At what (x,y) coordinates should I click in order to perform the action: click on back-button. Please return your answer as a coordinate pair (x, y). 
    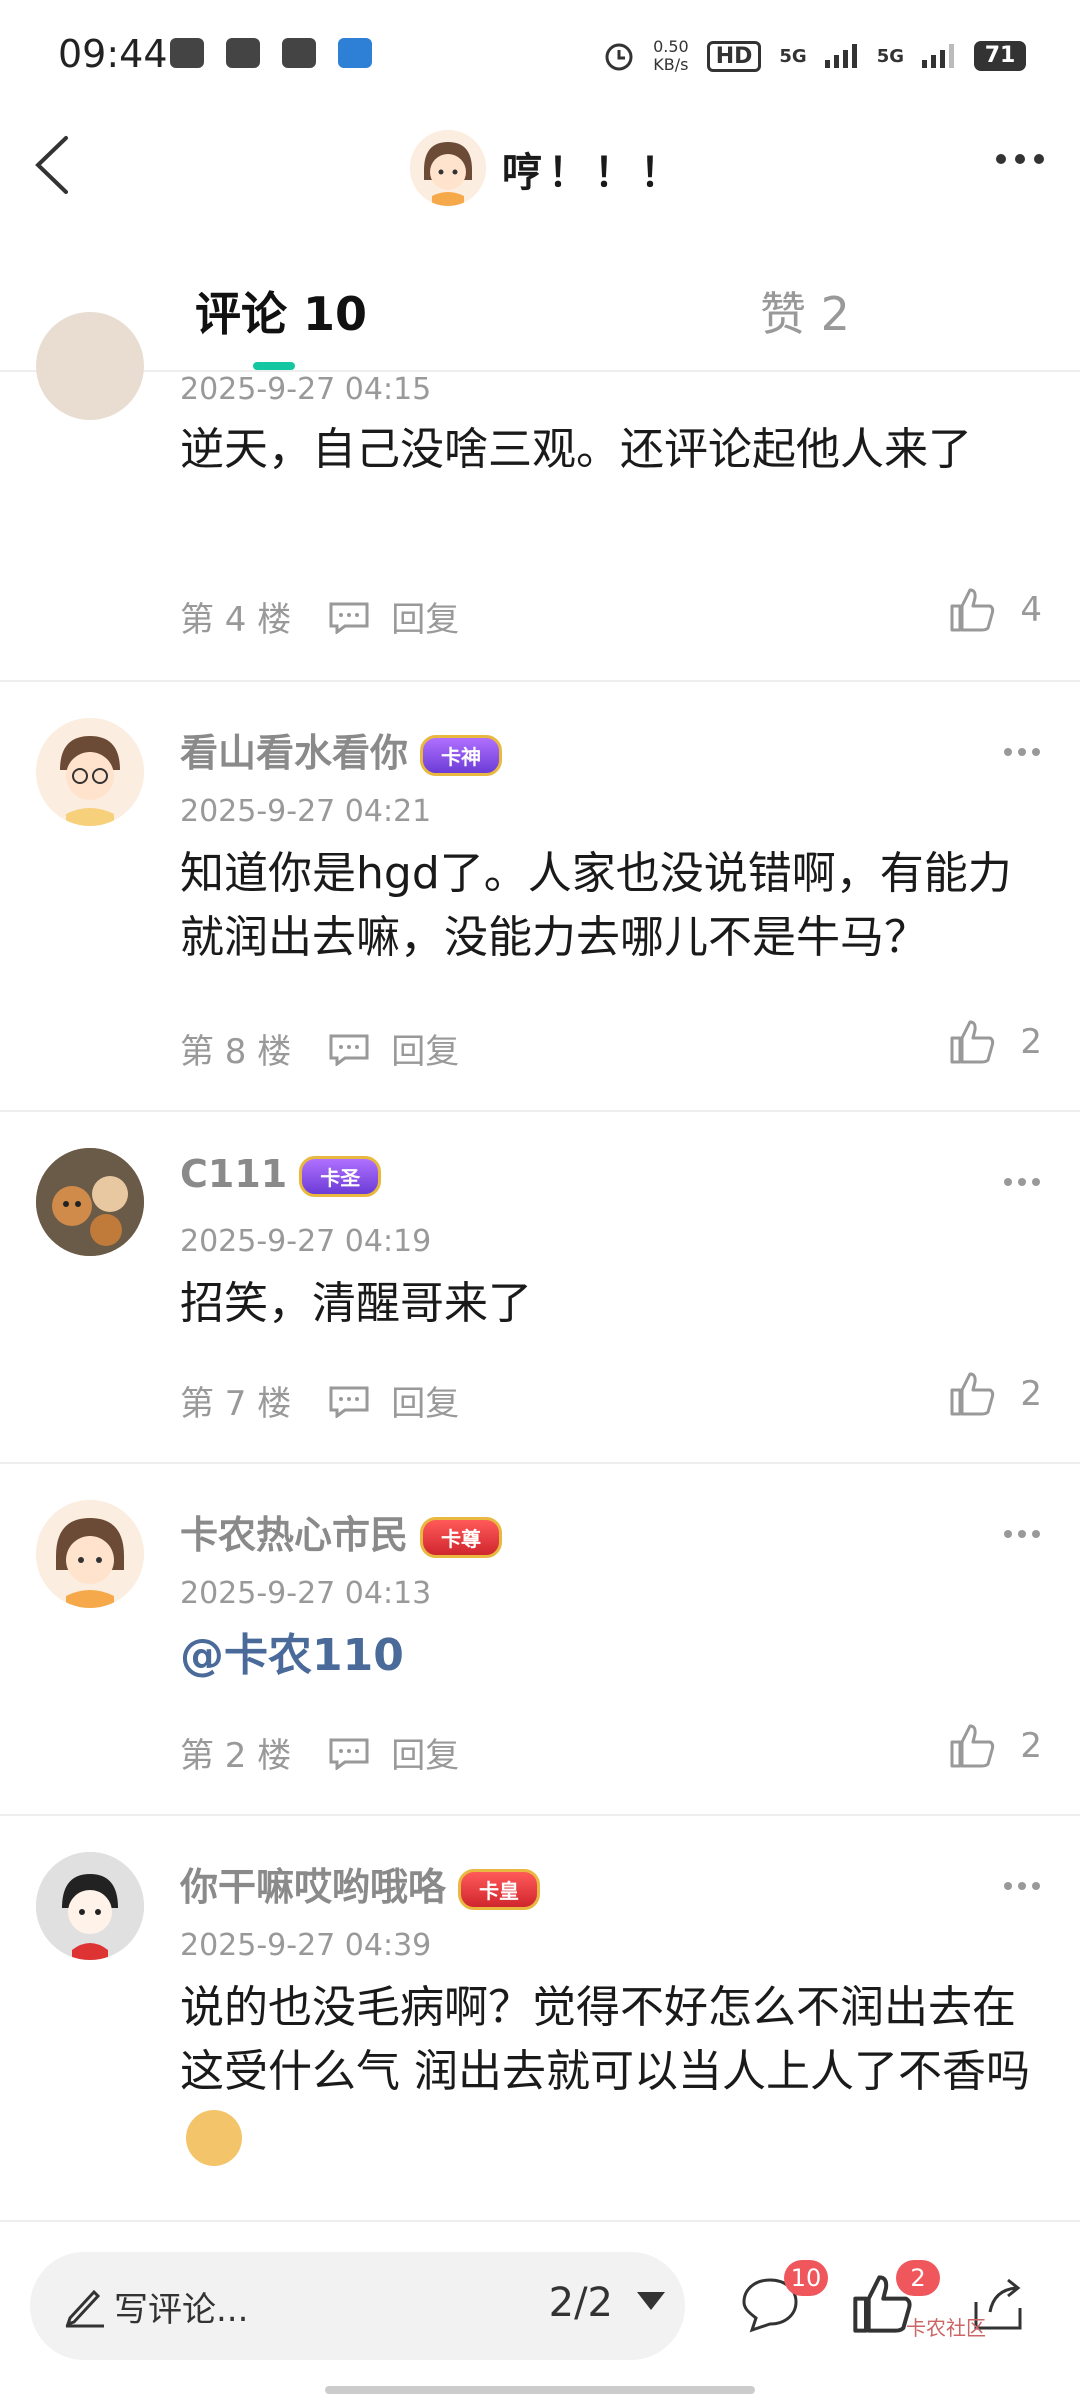
    Looking at the image, I should click on (56, 165).